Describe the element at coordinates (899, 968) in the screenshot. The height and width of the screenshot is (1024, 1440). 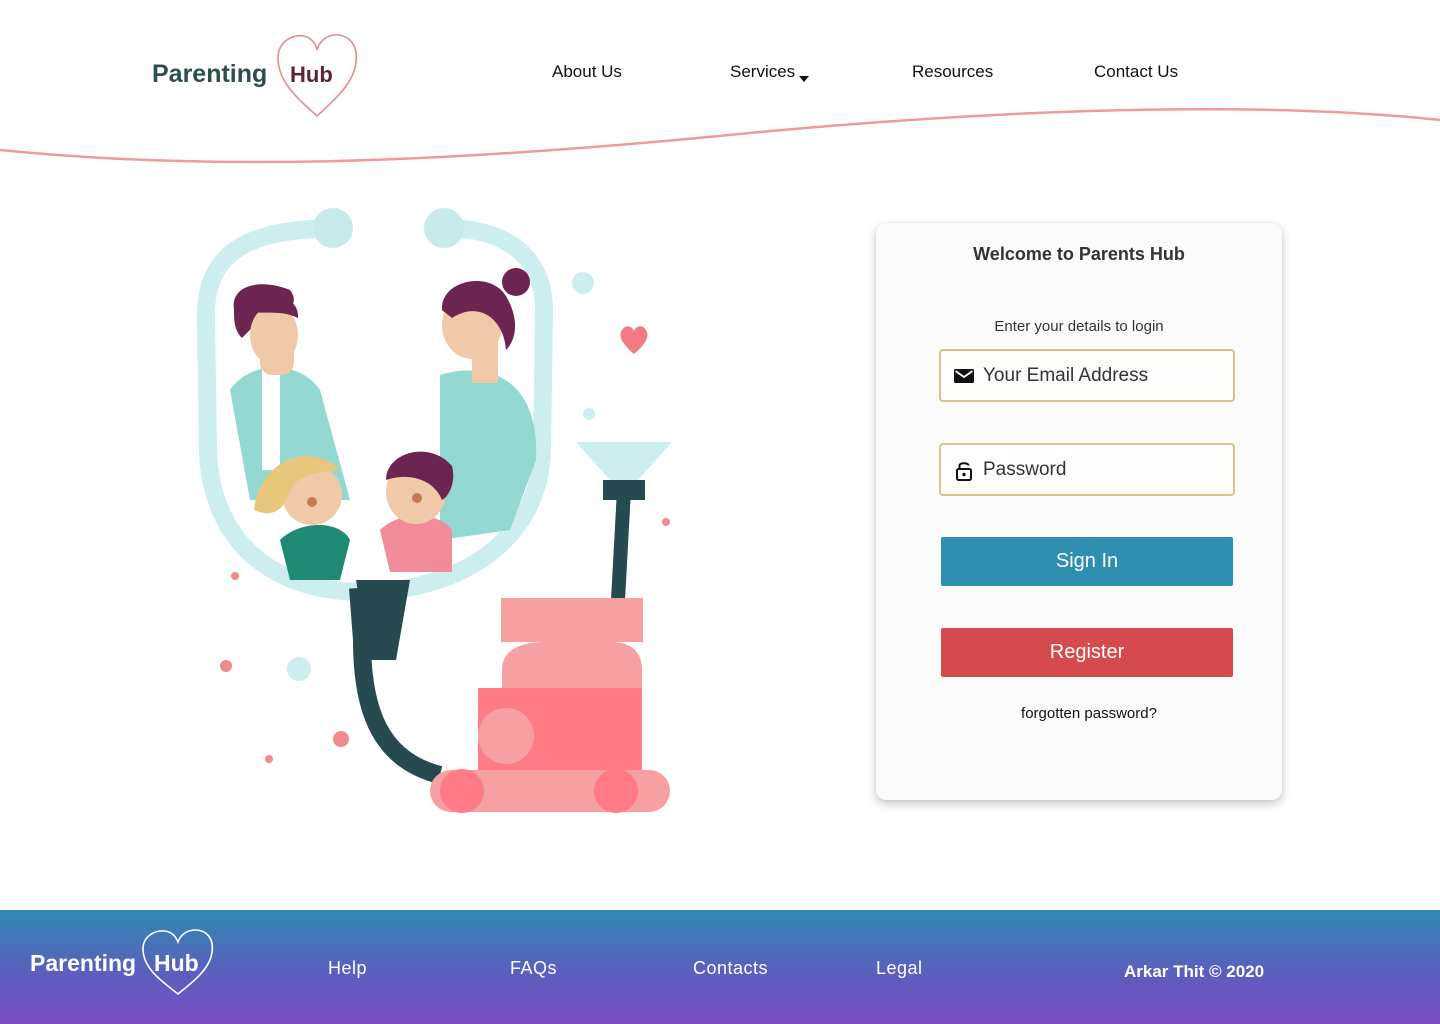
I see `footer-link-legal: Legal` at that location.